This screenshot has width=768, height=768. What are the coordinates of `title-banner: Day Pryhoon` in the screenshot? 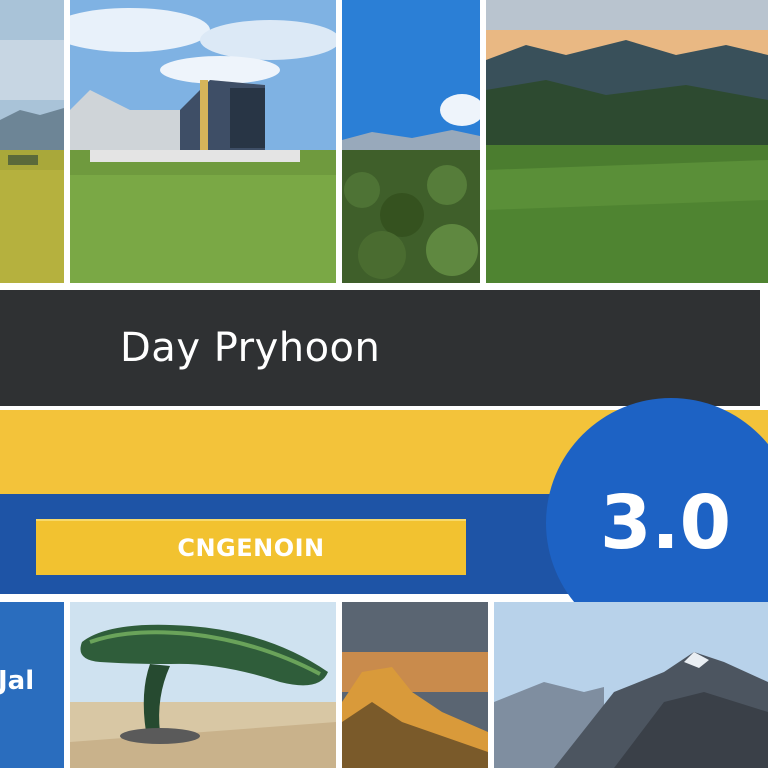 It's located at (380, 348).